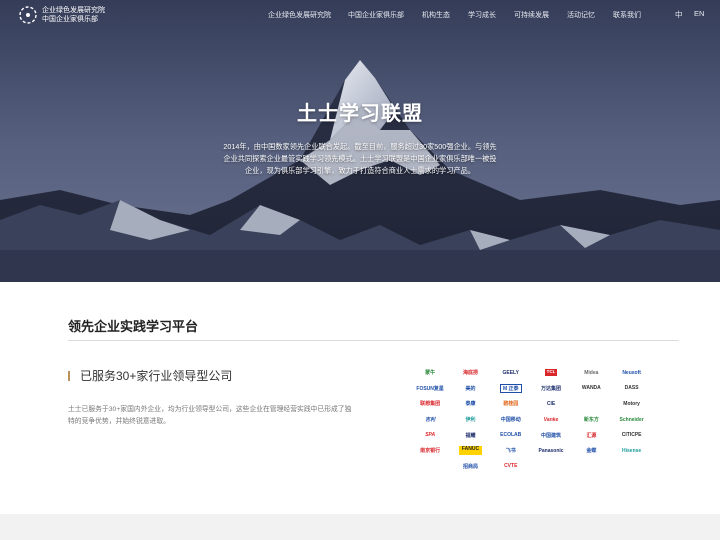  I want to click on section-title: 领先企业实践学习平台, so click(133, 326).